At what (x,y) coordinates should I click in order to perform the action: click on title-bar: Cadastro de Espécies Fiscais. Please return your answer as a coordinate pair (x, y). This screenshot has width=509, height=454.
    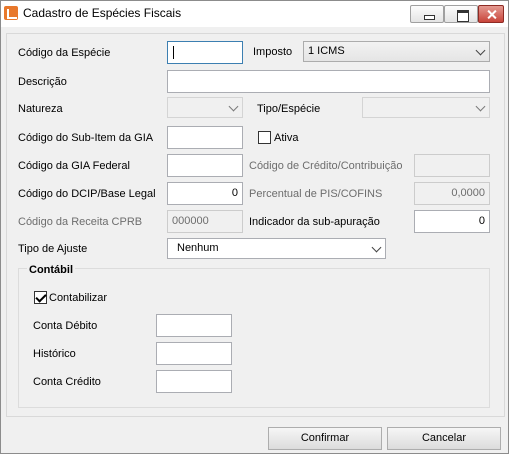
    Looking at the image, I should click on (254, 14).